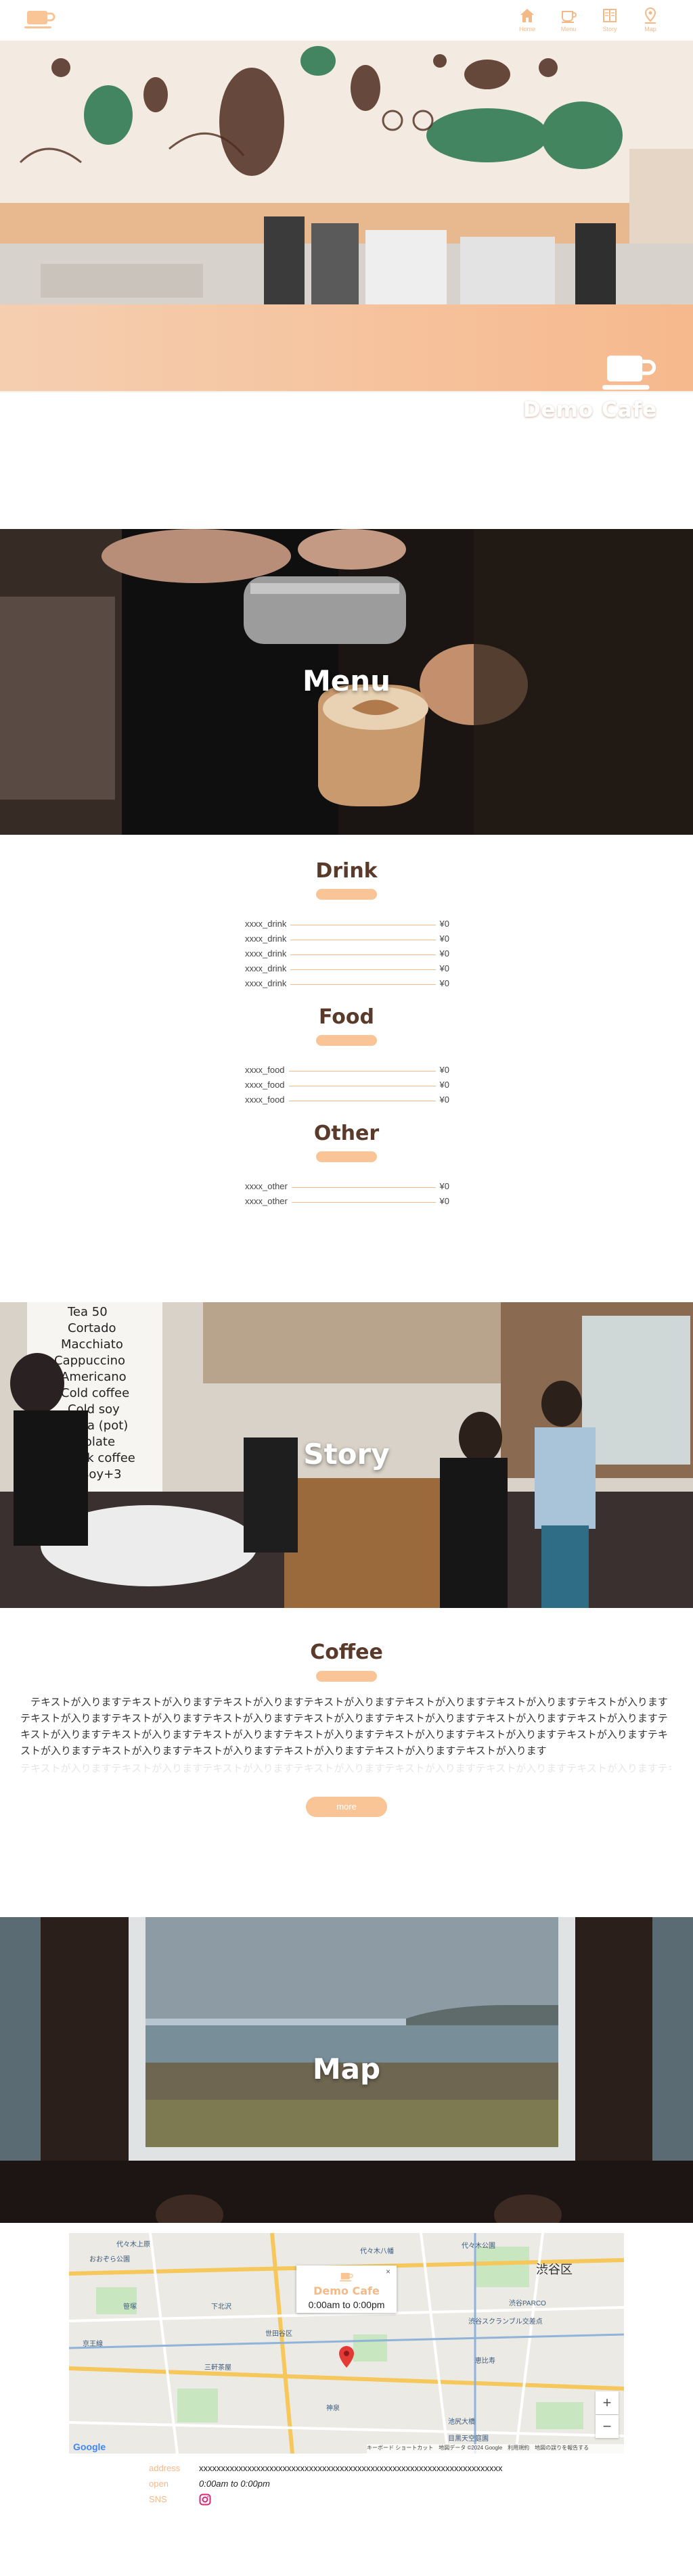  Describe the element at coordinates (217, 2368) in the screenshot. I see `map-place-label: 三軒茶屋` at that location.